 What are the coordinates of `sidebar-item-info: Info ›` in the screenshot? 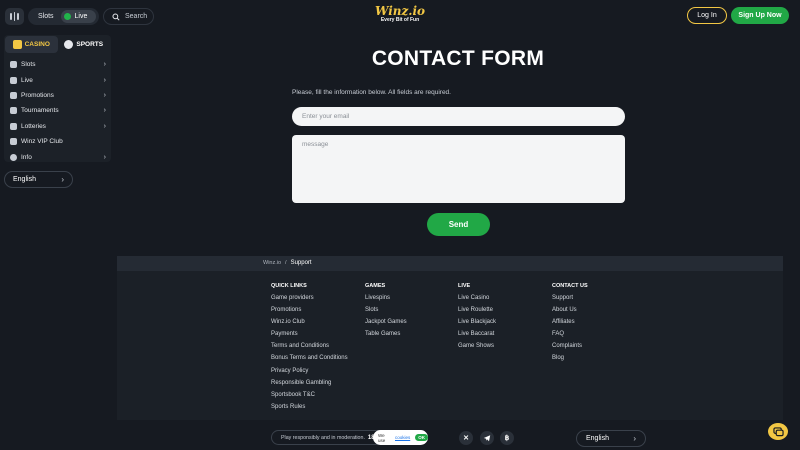 It's located at (57, 156).